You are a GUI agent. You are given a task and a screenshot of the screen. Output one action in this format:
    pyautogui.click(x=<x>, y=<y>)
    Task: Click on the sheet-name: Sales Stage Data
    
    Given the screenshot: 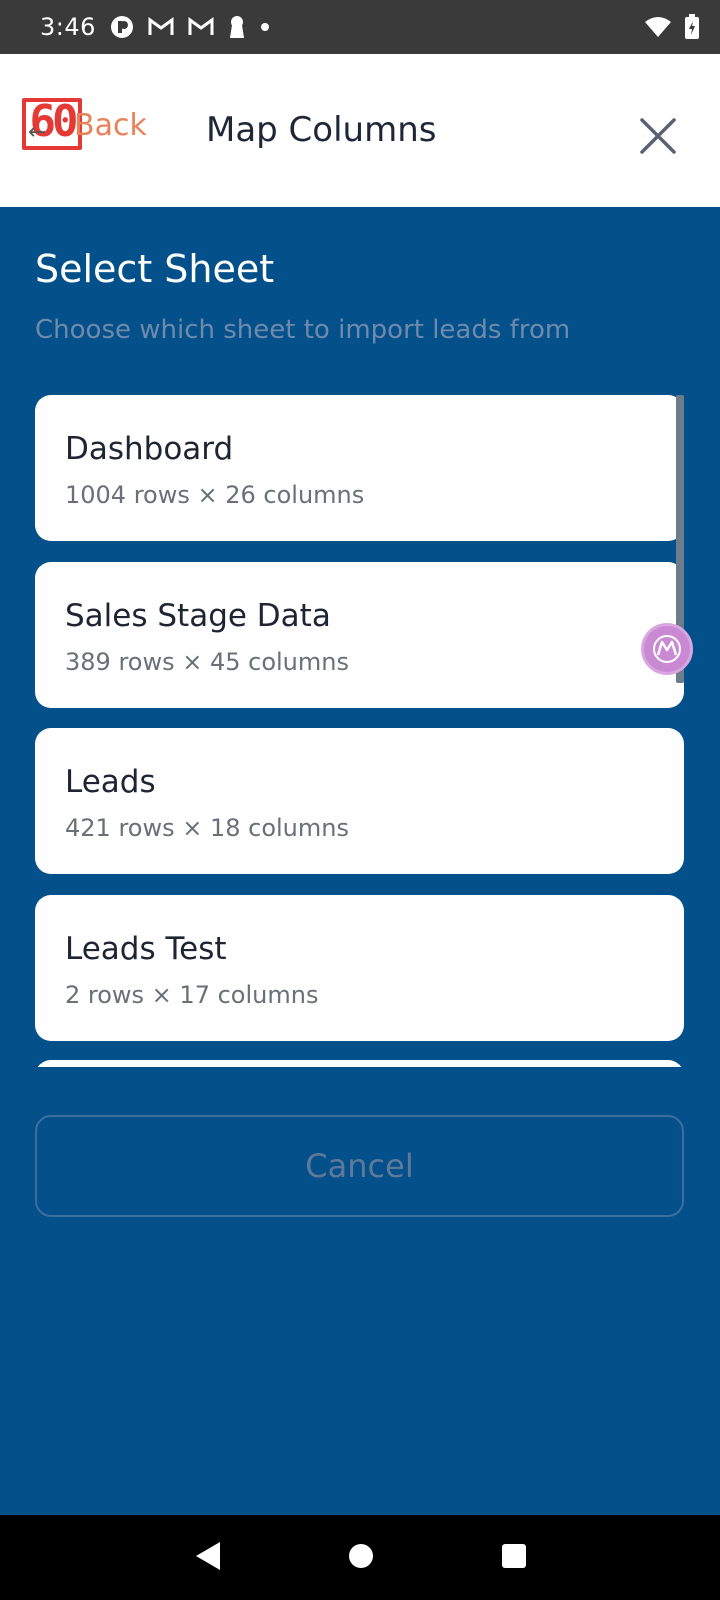 What is the action you would take?
    pyautogui.click(x=198, y=616)
    